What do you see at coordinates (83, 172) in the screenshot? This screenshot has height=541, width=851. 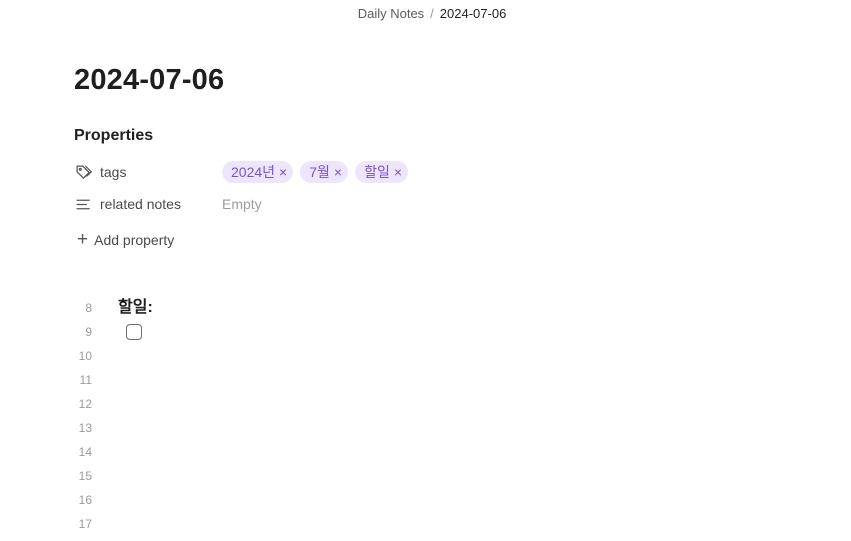 I see `tag-icon` at bounding box center [83, 172].